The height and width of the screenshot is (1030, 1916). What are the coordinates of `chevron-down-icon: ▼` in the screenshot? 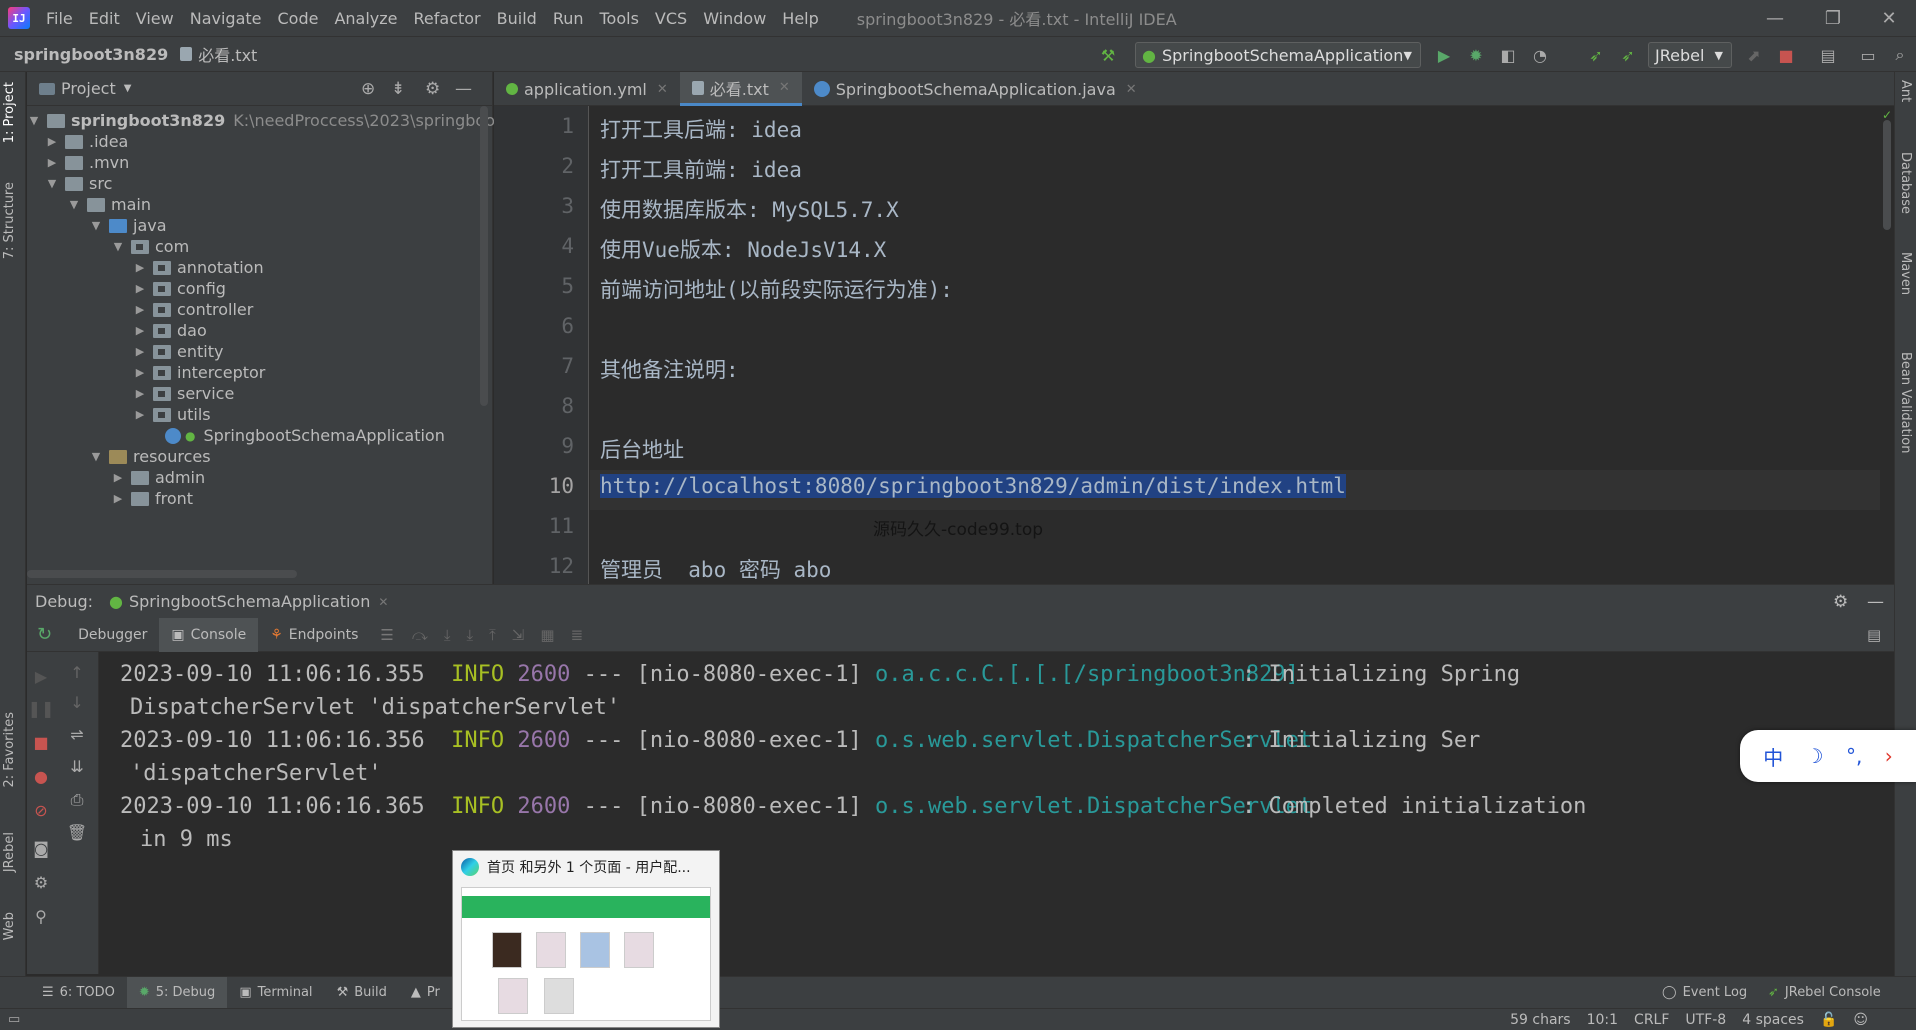 It's located at (128, 88).